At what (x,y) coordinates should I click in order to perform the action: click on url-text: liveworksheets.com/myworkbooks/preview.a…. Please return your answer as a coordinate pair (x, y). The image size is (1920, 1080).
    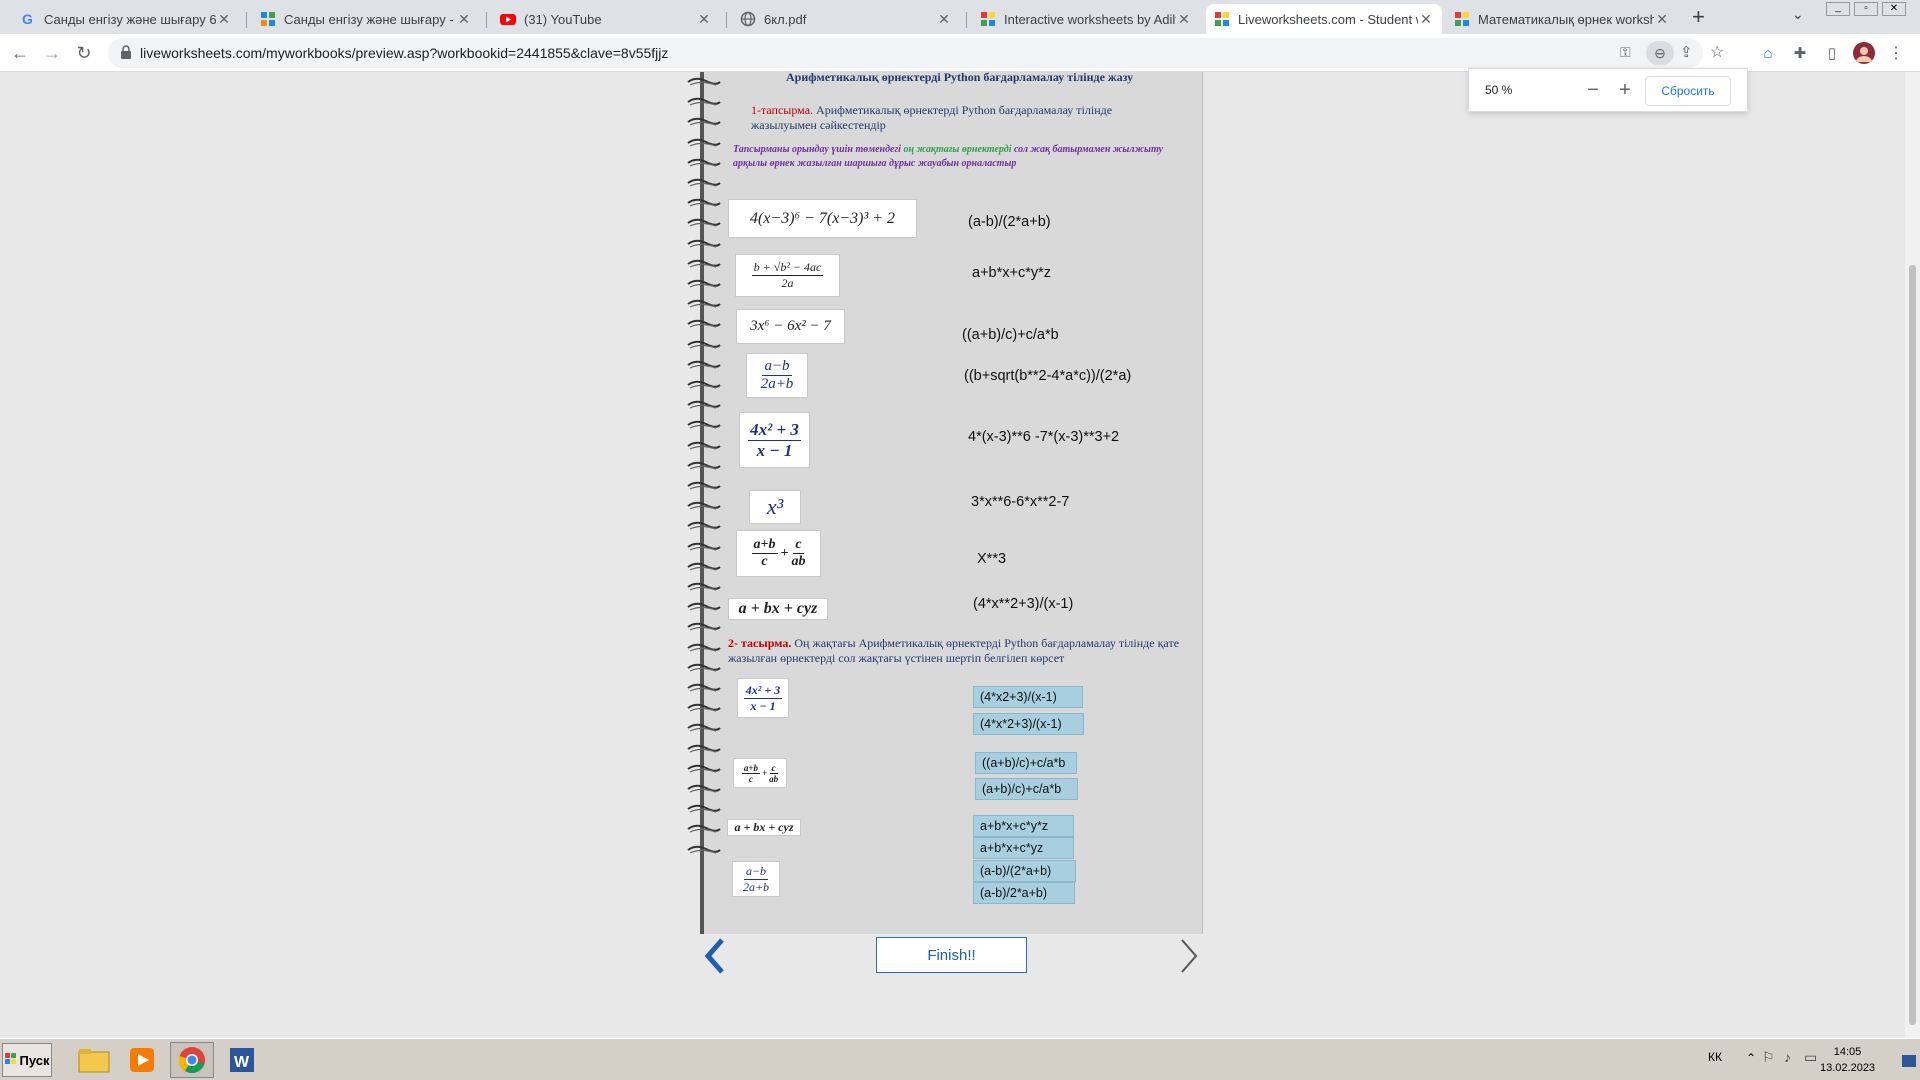
    Looking at the image, I should click on (404, 53).